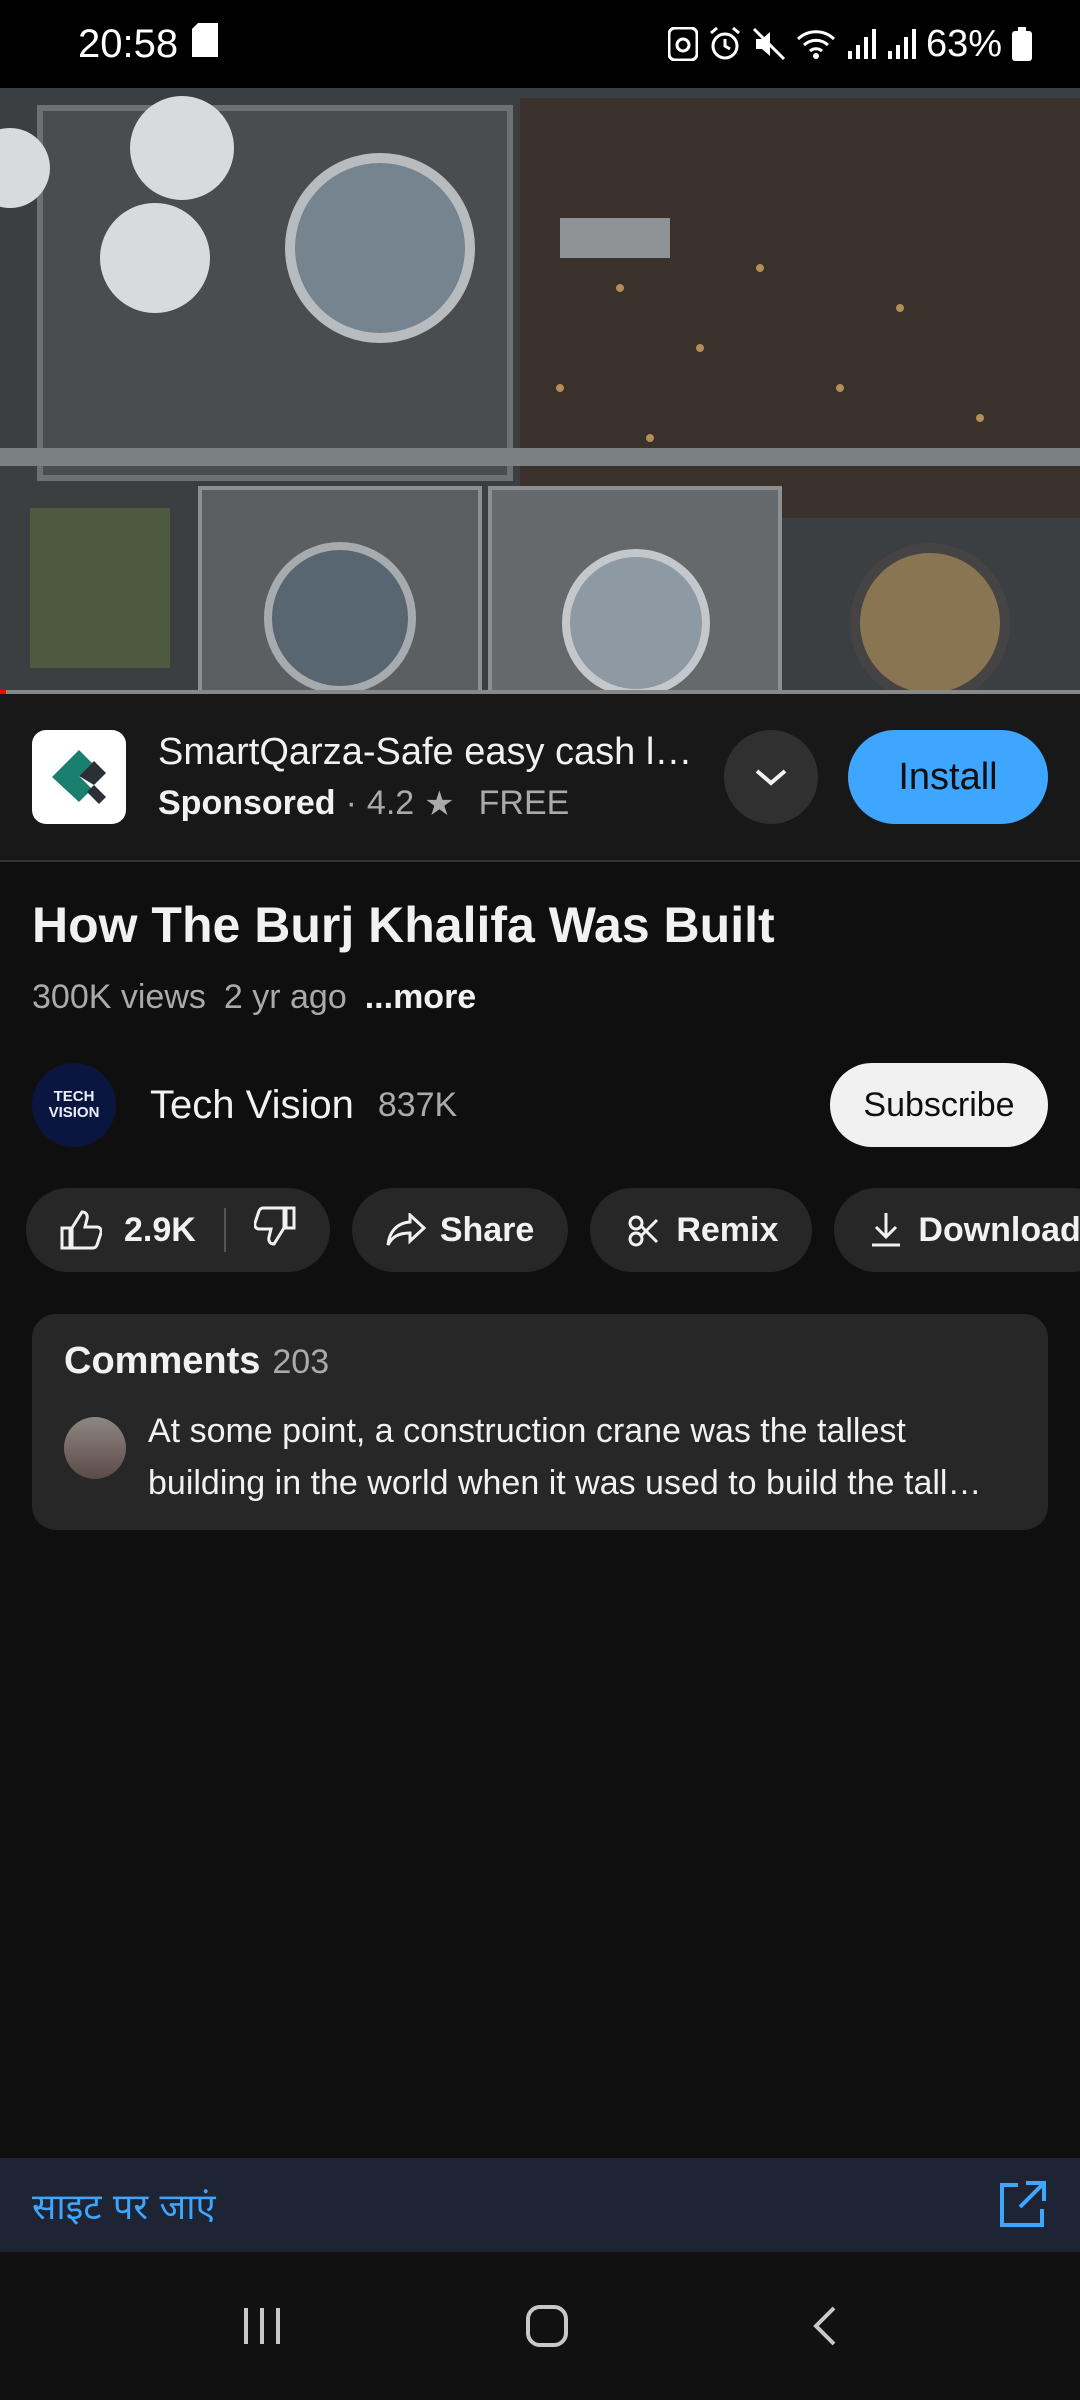 This screenshot has width=1080, height=2400. I want to click on sync-icon, so click(682, 44).